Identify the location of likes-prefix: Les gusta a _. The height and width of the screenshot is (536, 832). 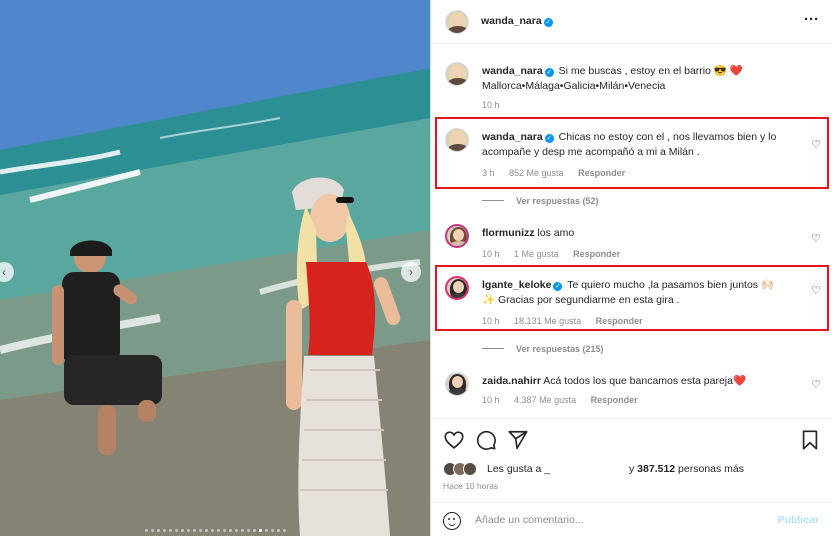
(519, 469).